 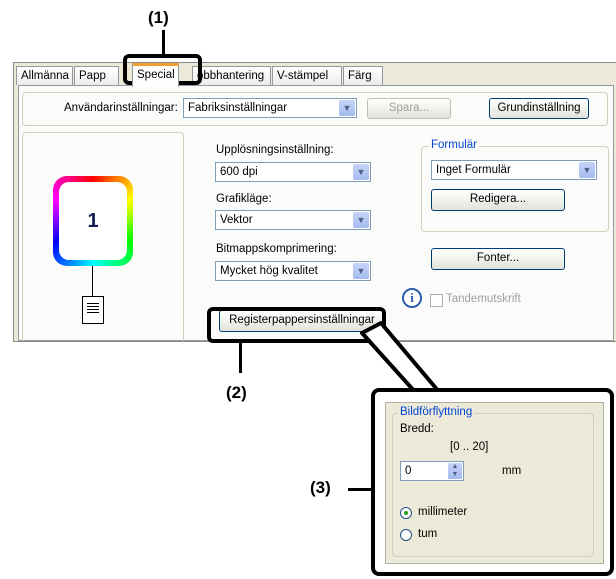 What do you see at coordinates (432, 471) in the screenshot?
I see `width-input: 0 ▲ ▼` at bounding box center [432, 471].